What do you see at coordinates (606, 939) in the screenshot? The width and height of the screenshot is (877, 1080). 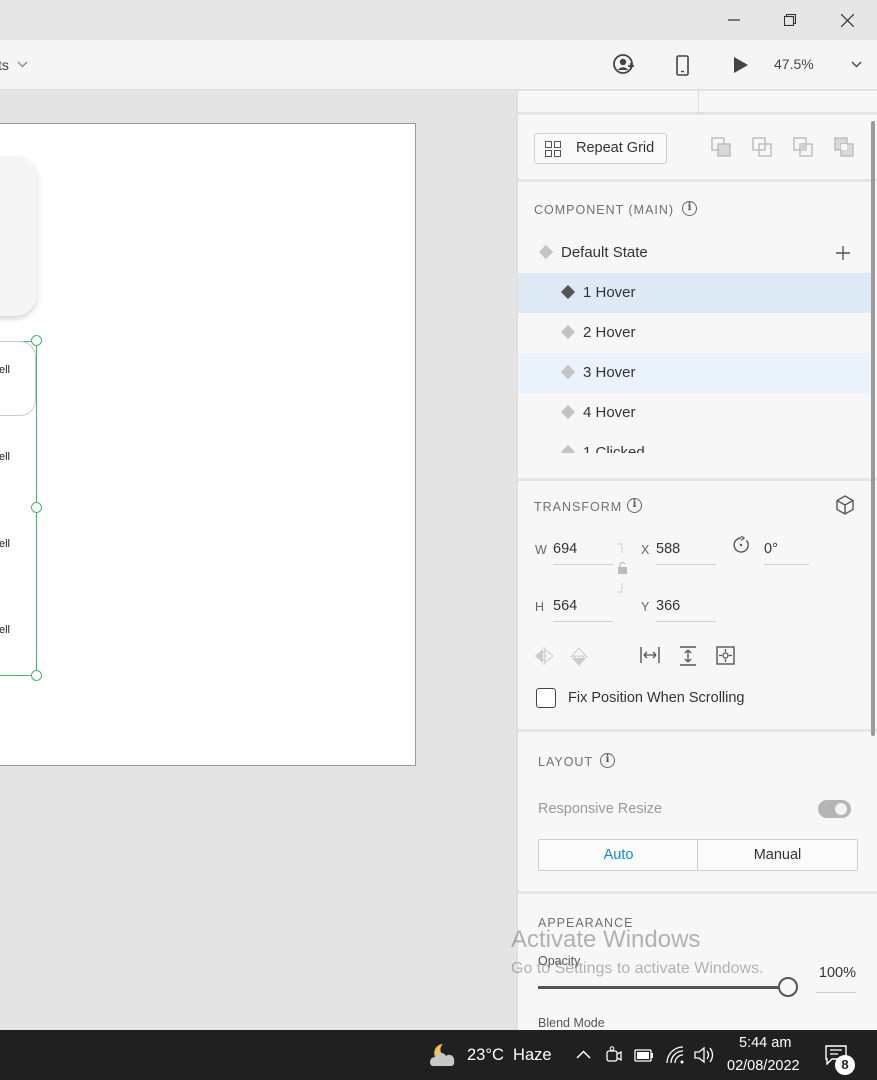 I see `activate-windows-title: Activate Windows` at bounding box center [606, 939].